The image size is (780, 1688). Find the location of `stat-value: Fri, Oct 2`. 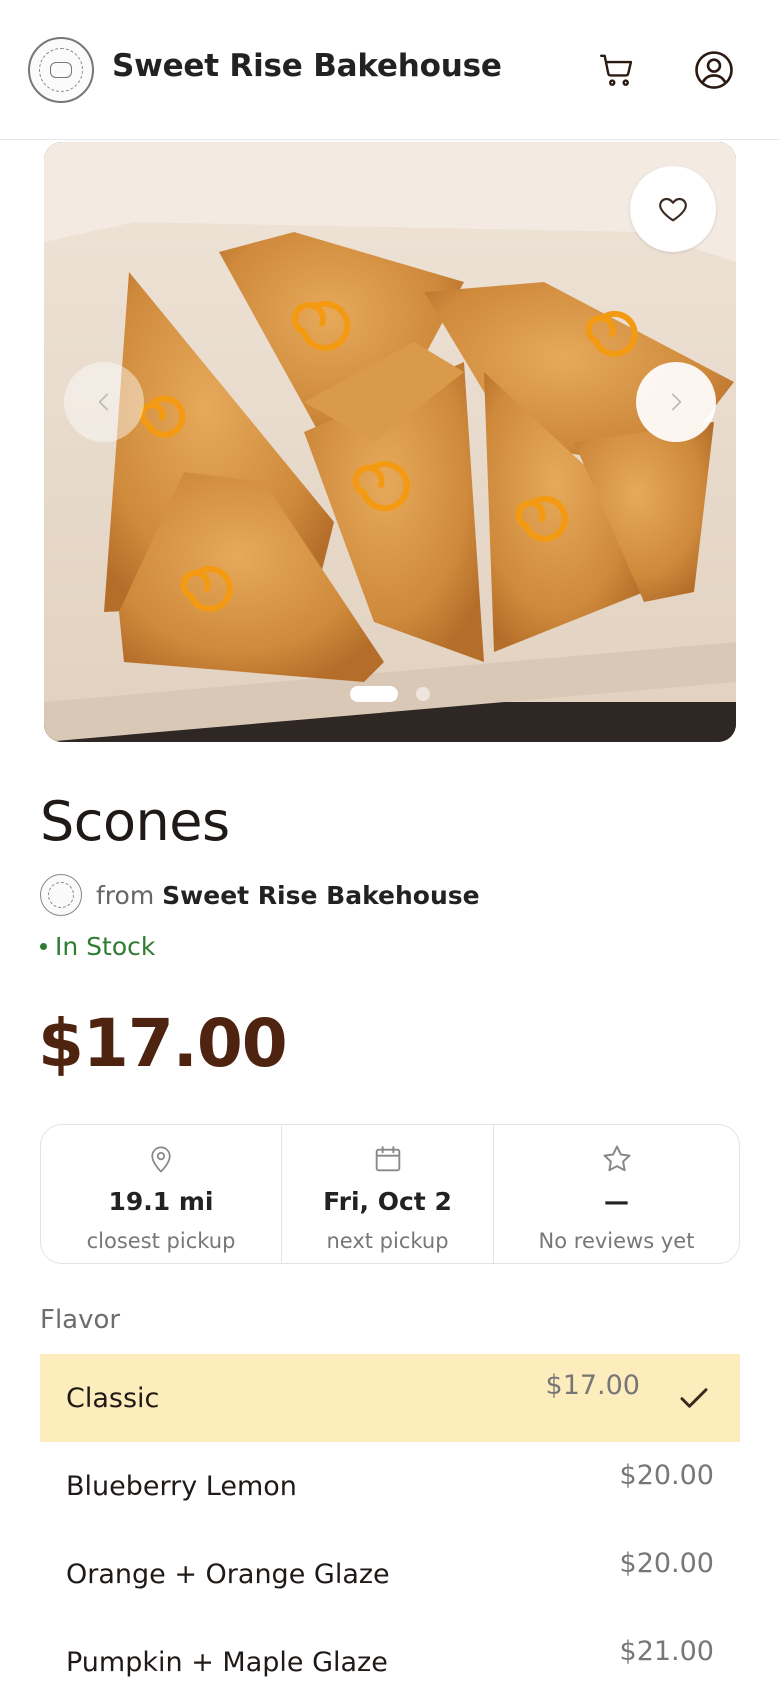

stat-value: Fri, Oct 2 is located at coordinates (387, 1201).